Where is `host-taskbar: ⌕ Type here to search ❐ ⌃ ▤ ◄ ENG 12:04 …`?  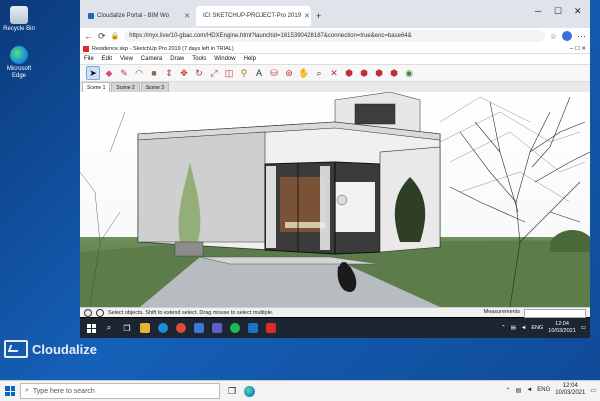
host-taskbar: ⌕ Type here to search ❐ ⌃ ▤ ◄ ENG 12:04 … is located at coordinates (300, 390).